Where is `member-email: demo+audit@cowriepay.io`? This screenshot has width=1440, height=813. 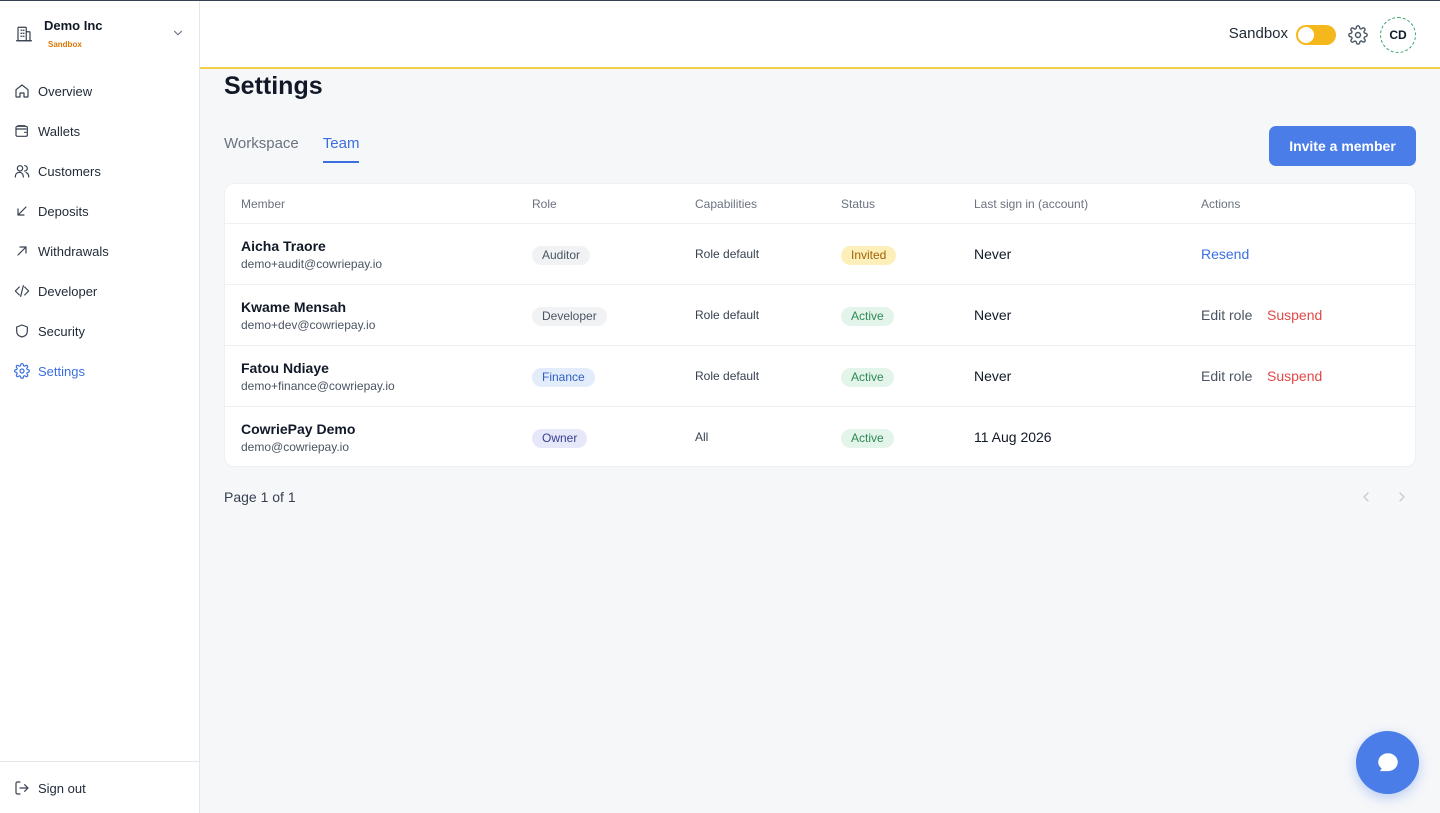 member-email: demo+audit@cowriepay.io is located at coordinates (312, 264).